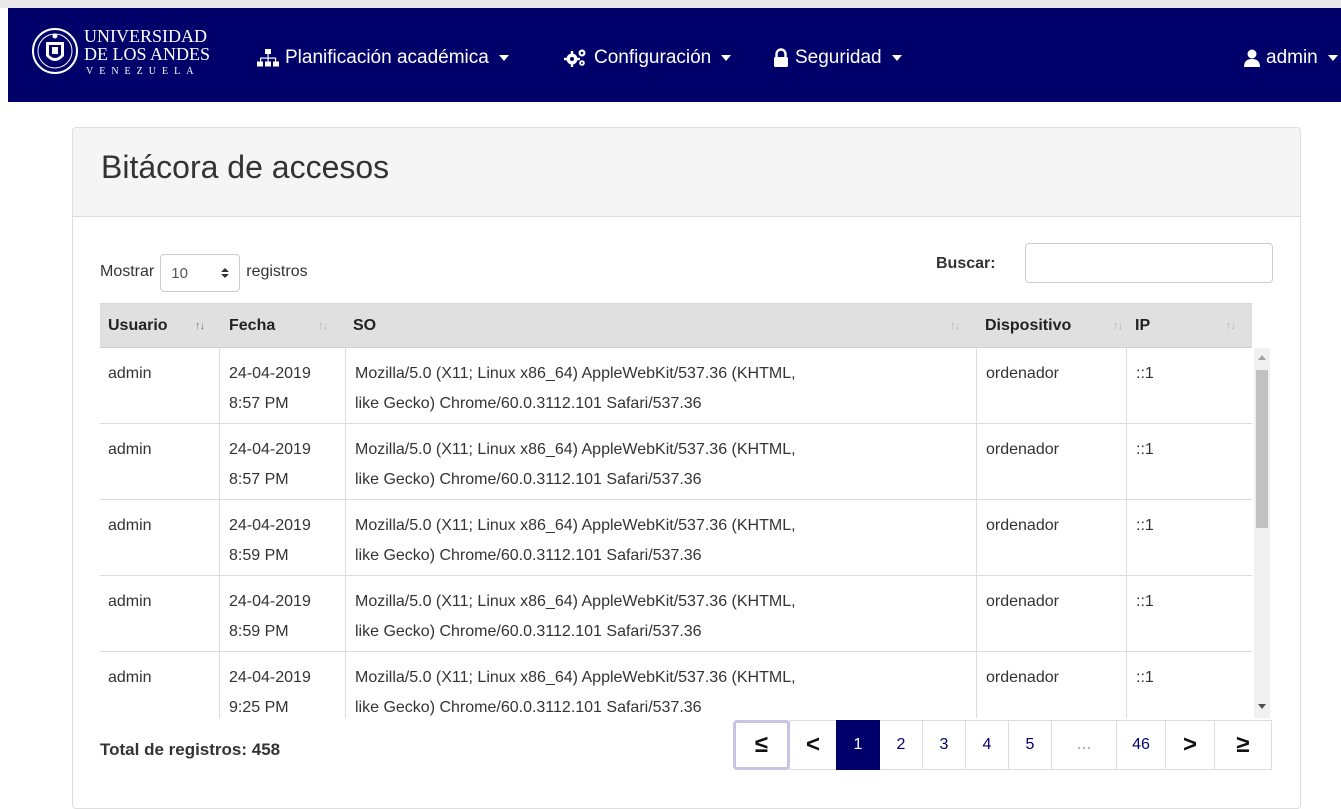  What do you see at coordinates (813, 745) in the screenshot?
I see `previous-page-button: <` at bounding box center [813, 745].